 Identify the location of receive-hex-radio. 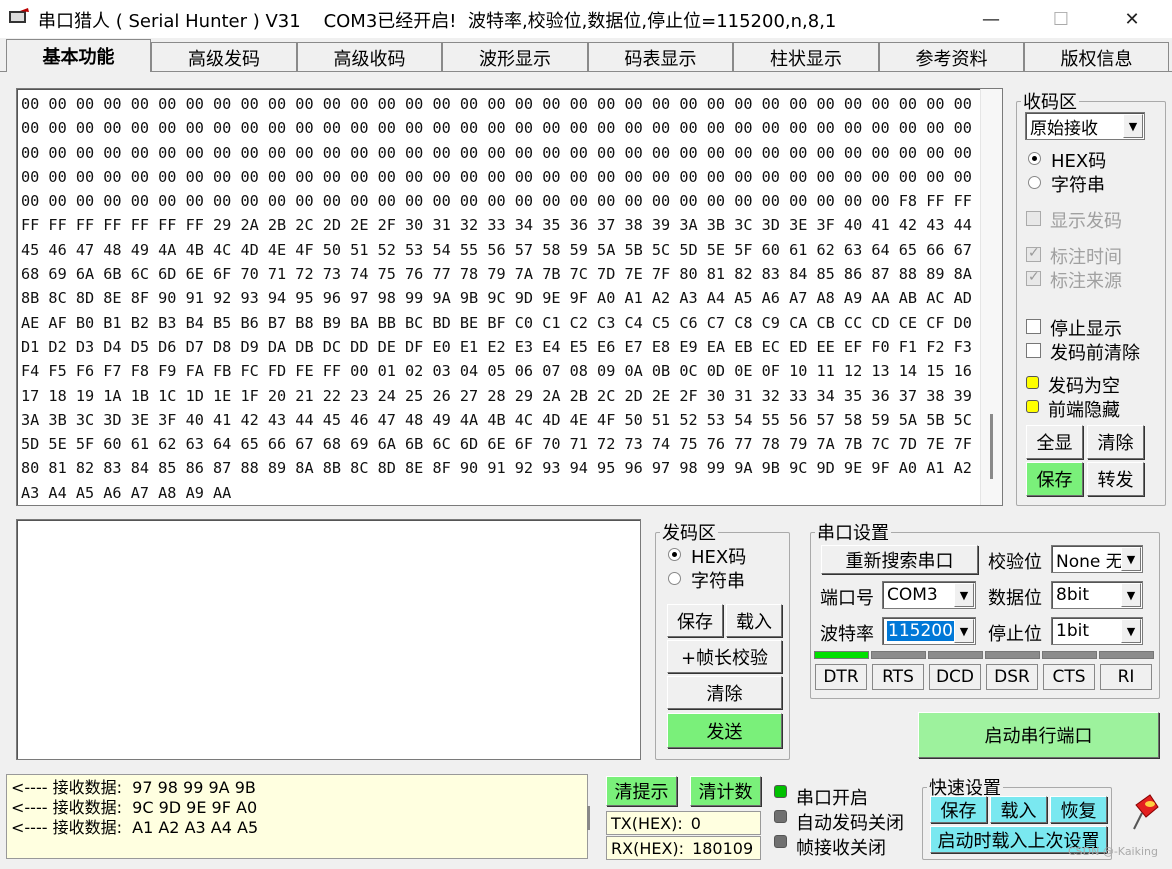
(1034, 158).